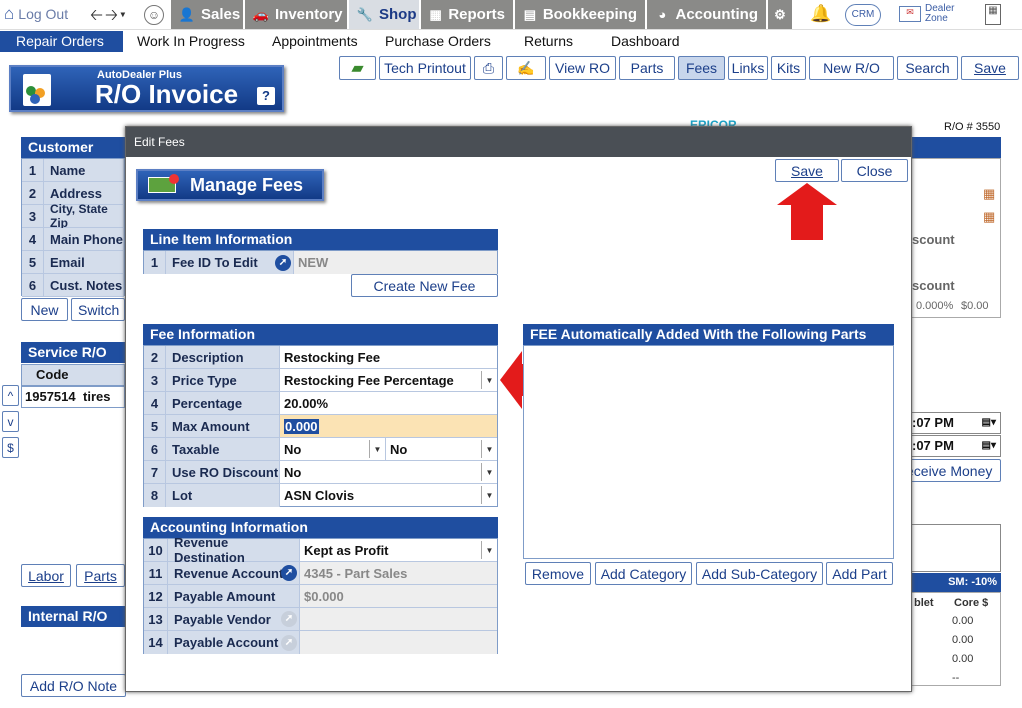  Describe the element at coordinates (910, 14) in the screenshot. I see `mail-icon: ✉` at that location.